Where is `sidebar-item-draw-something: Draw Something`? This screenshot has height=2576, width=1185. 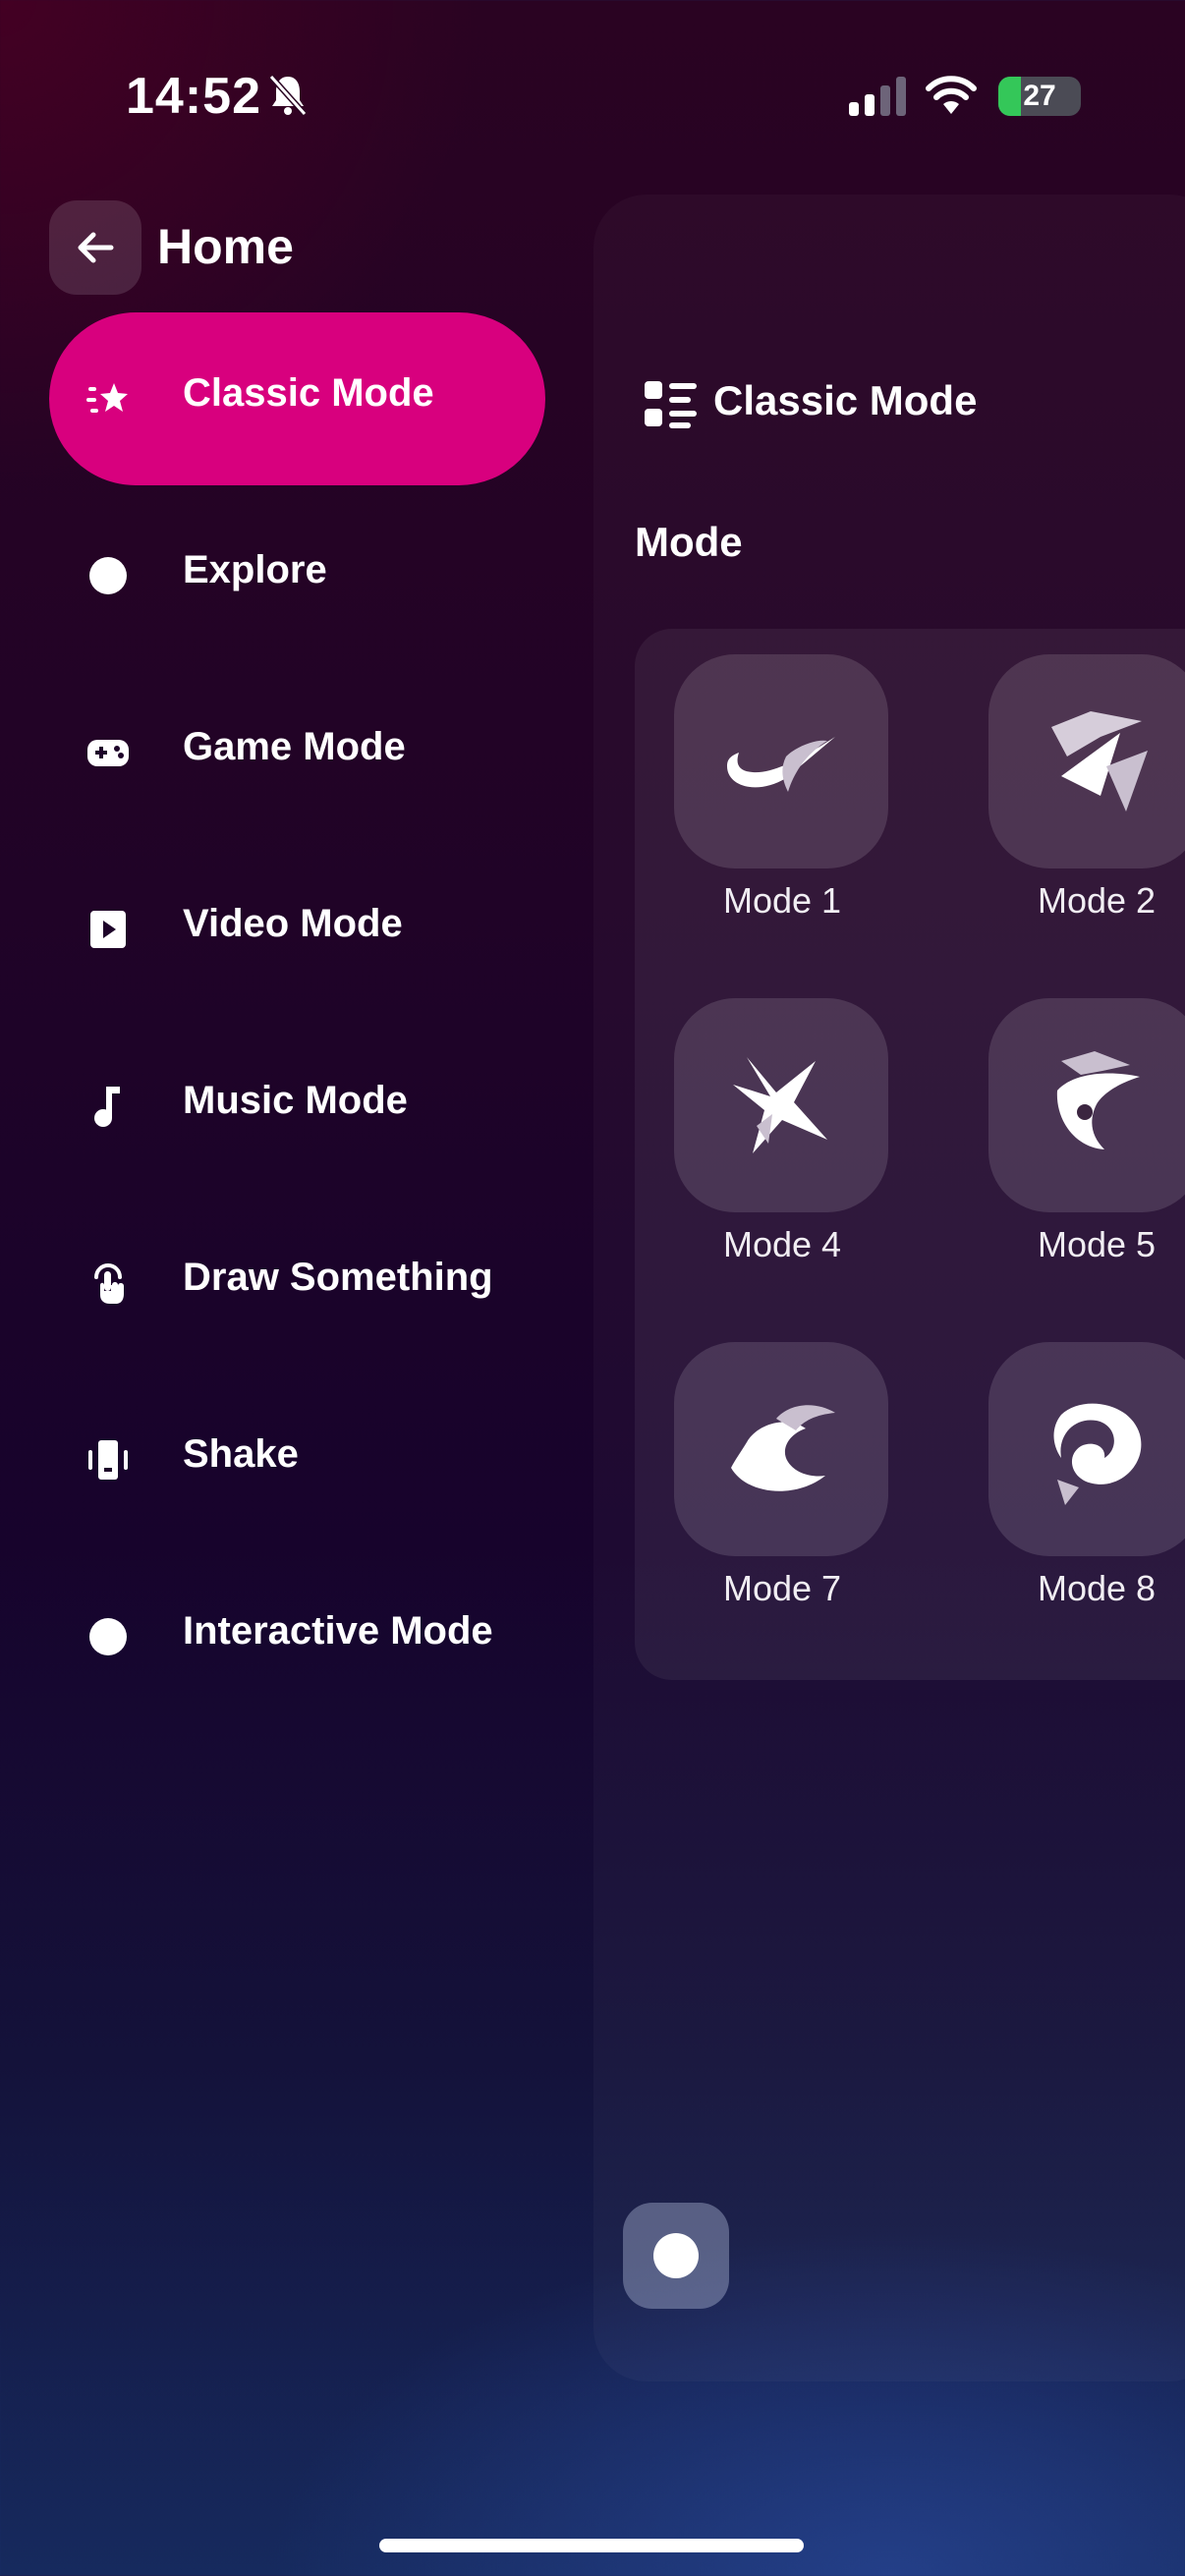 sidebar-item-draw-something: Draw Something is located at coordinates (297, 1283).